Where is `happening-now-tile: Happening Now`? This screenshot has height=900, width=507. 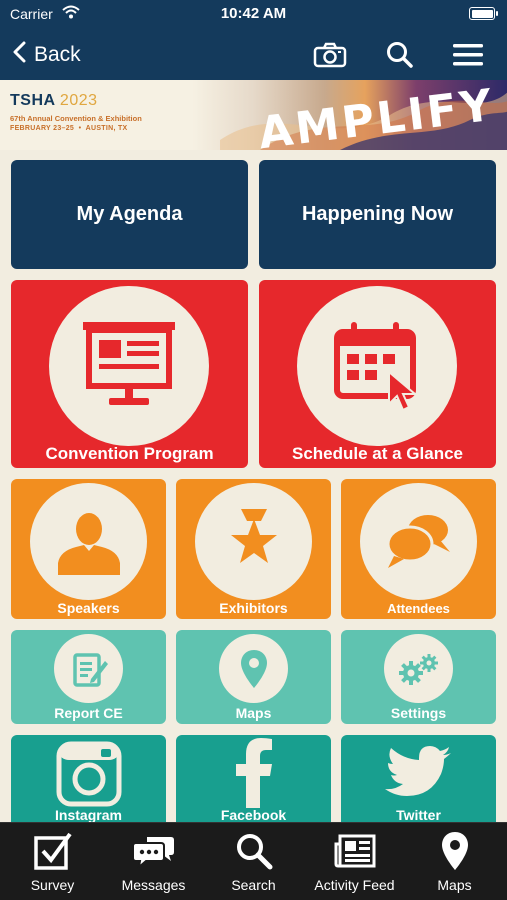
happening-now-tile: Happening Now is located at coordinates (377, 214).